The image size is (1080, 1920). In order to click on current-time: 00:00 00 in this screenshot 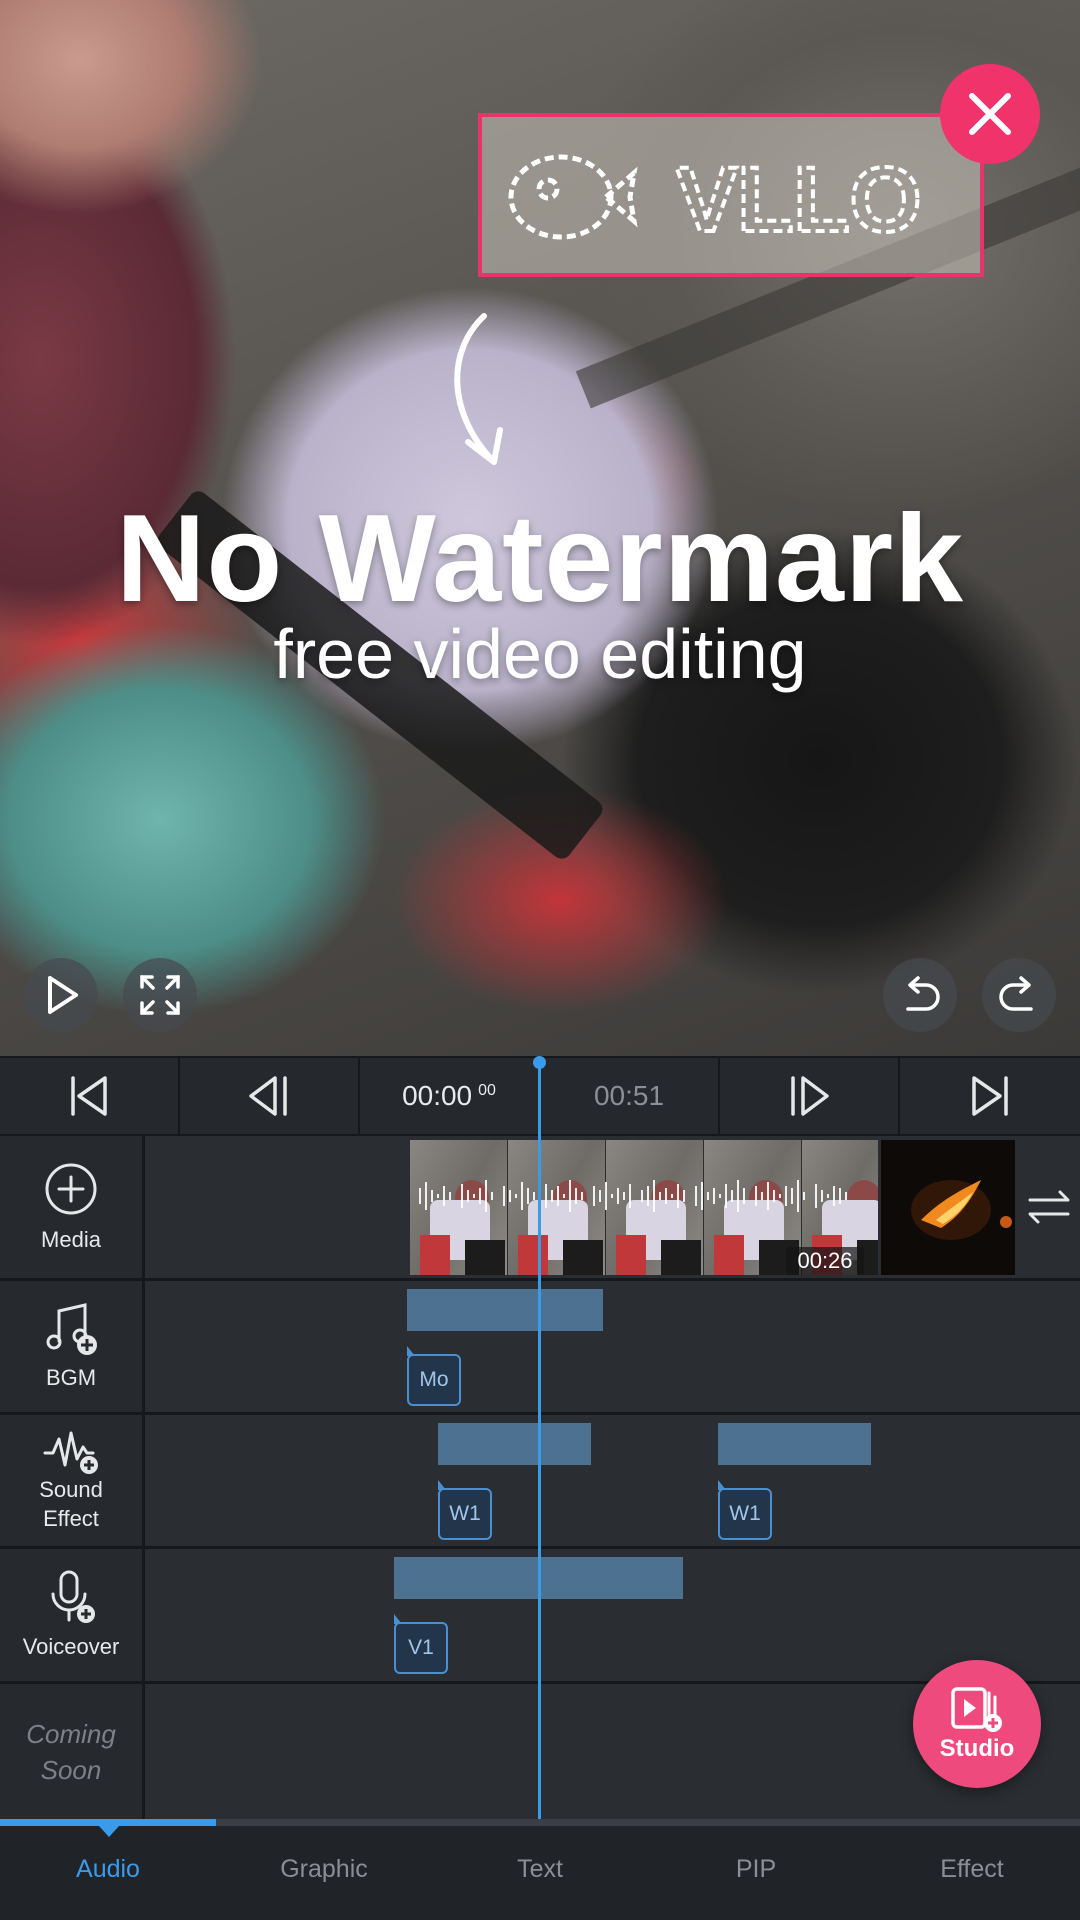, I will do `click(450, 1096)`.